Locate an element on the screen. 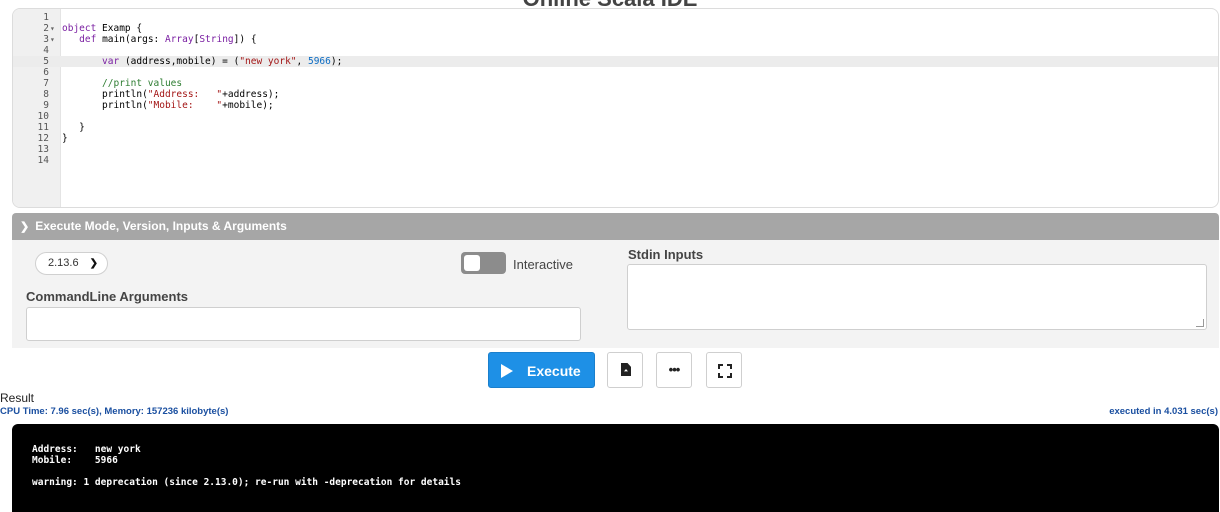  code-line: 2 ▾ object Examp { is located at coordinates (615, 28).